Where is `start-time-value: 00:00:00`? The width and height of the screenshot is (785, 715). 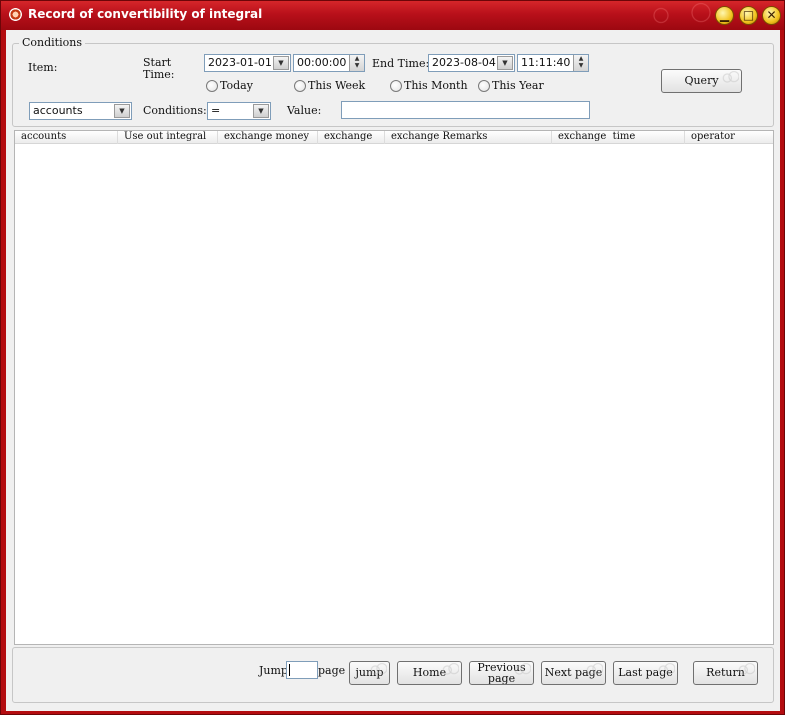
start-time-value: 00:00:00 is located at coordinates (322, 62).